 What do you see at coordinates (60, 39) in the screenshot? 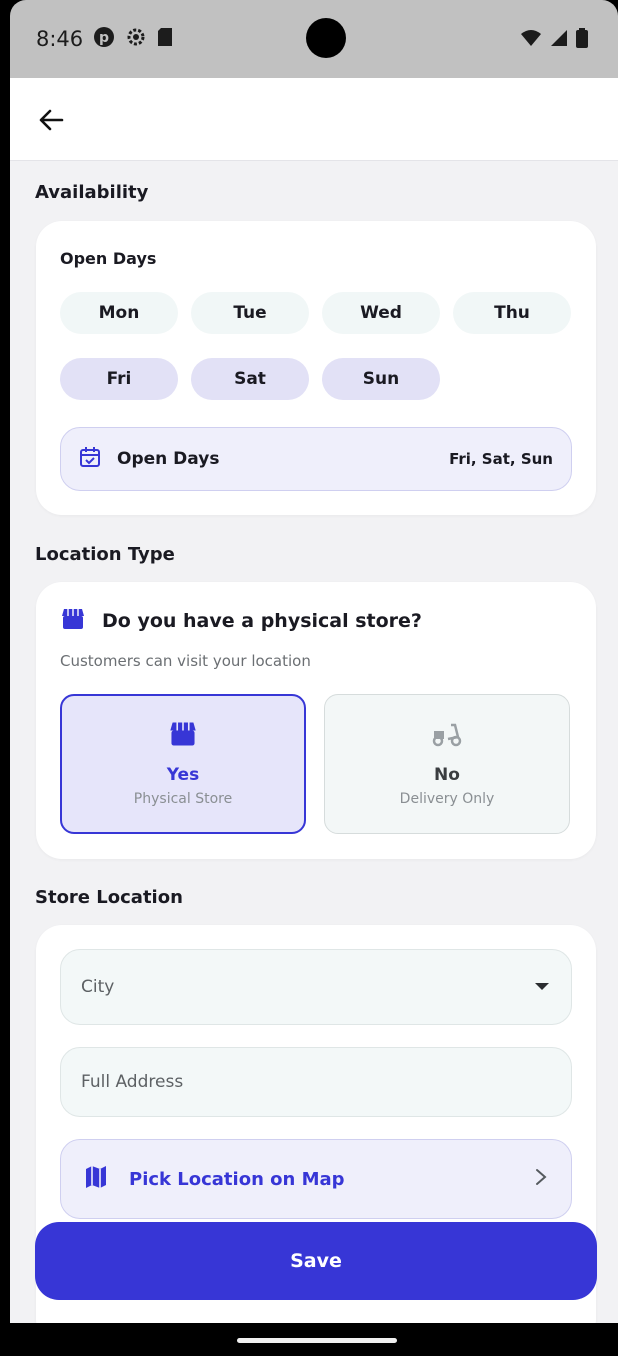
I see `status-time: 8:46` at bounding box center [60, 39].